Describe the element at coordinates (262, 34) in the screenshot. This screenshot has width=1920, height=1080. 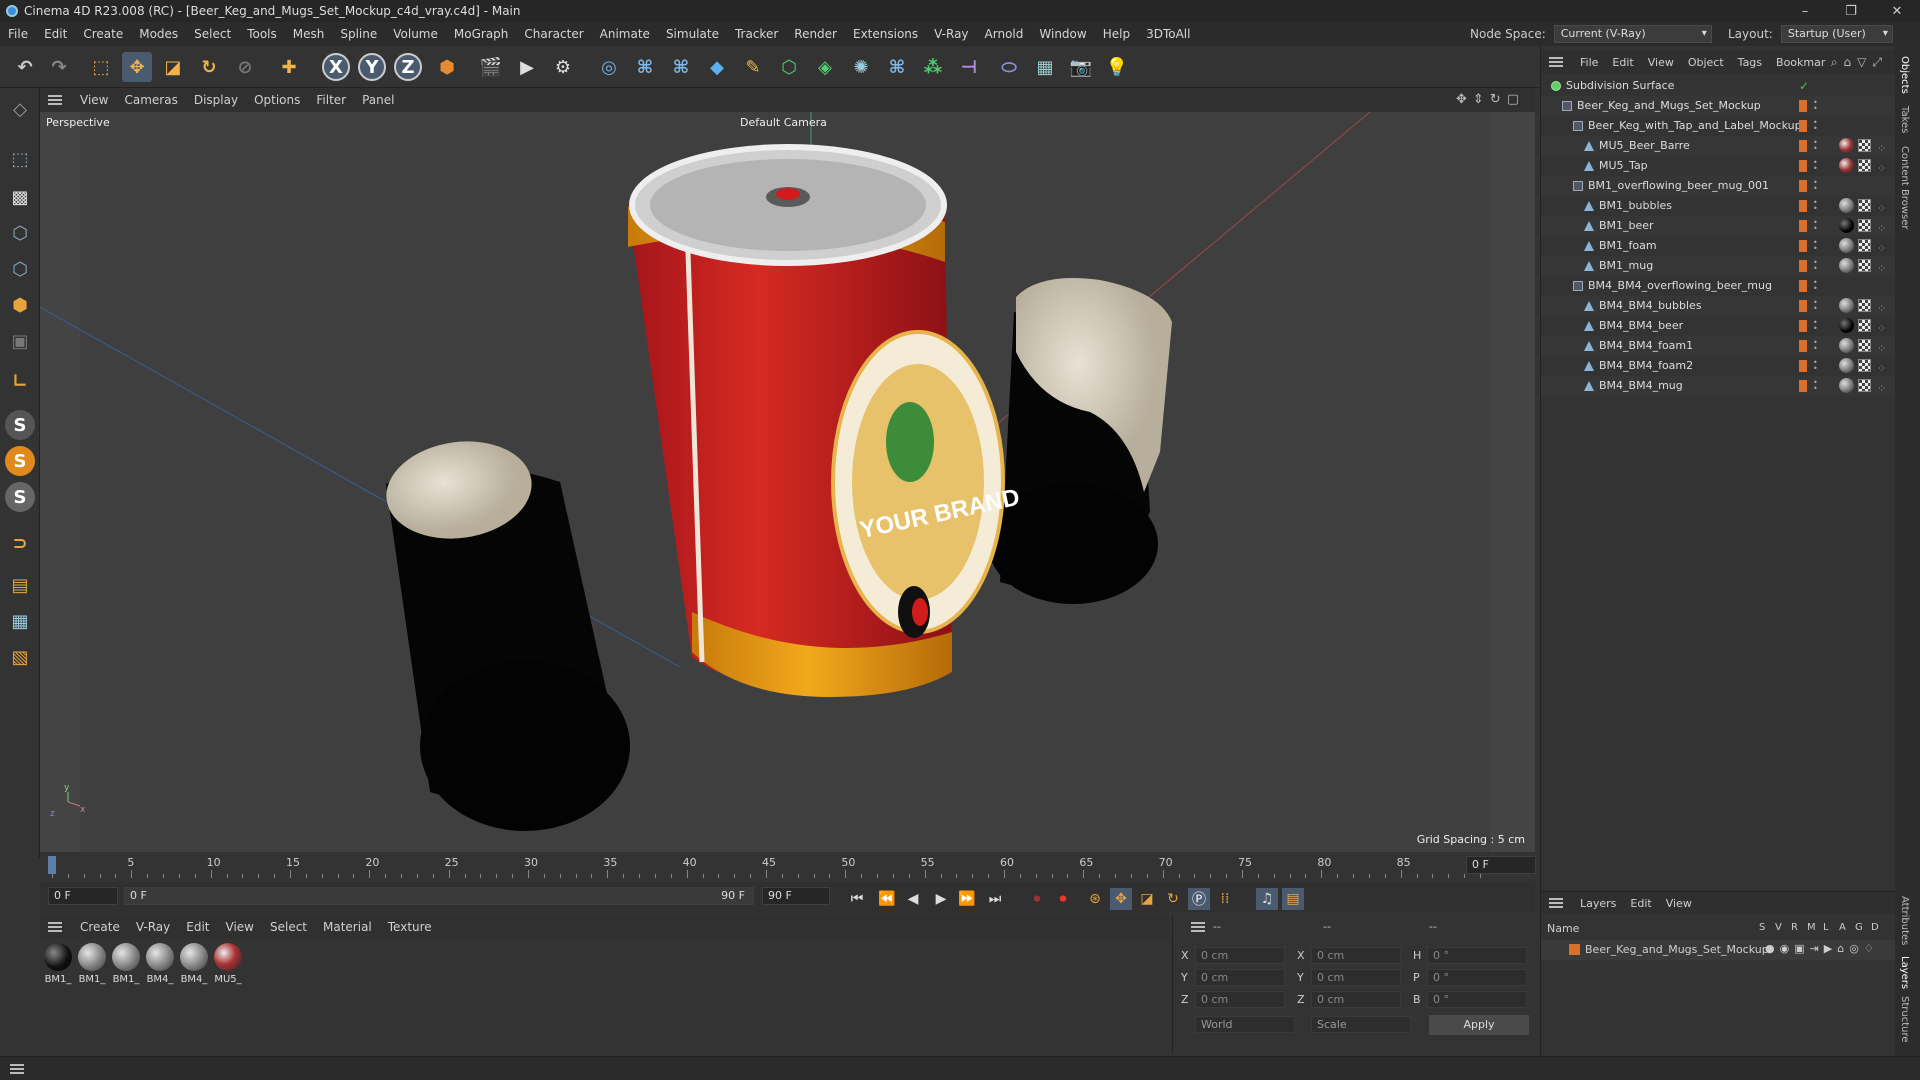
I see `menu-tools: Tools` at that location.